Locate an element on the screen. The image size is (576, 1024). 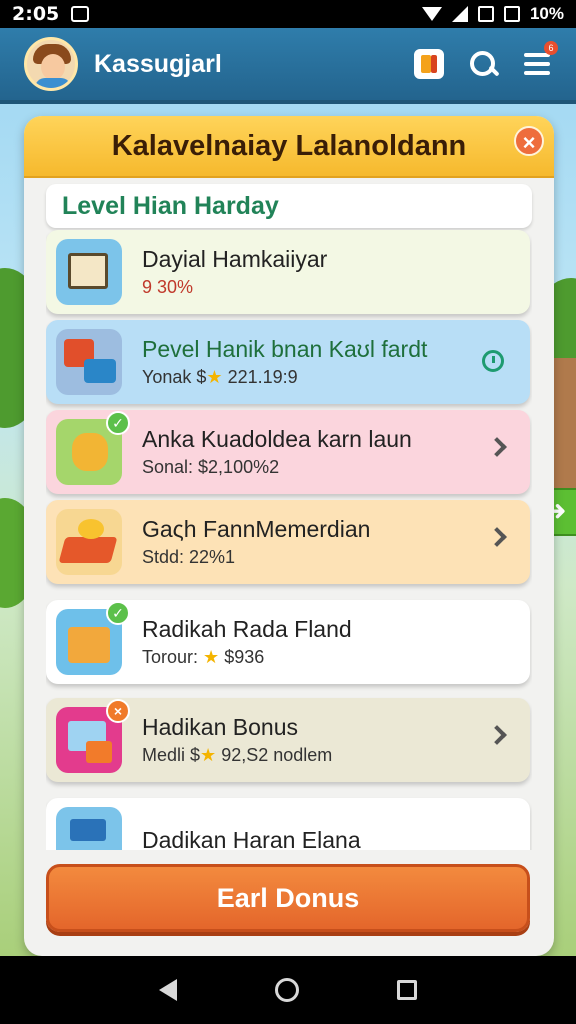
document-sheet is located at coordinates (88, 271).